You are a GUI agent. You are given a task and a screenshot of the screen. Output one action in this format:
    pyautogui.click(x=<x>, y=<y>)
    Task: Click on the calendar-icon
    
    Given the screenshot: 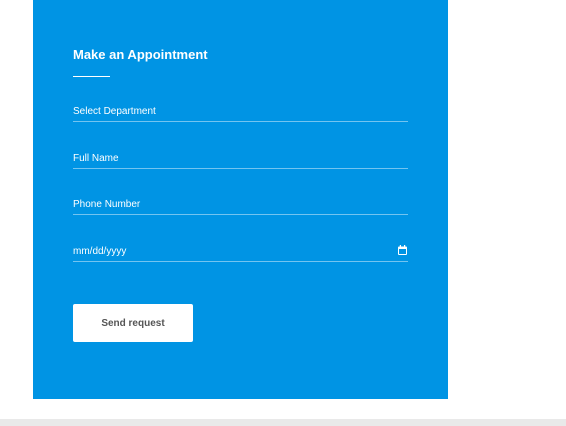 What is the action you would take?
    pyautogui.click(x=402, y=250)
    